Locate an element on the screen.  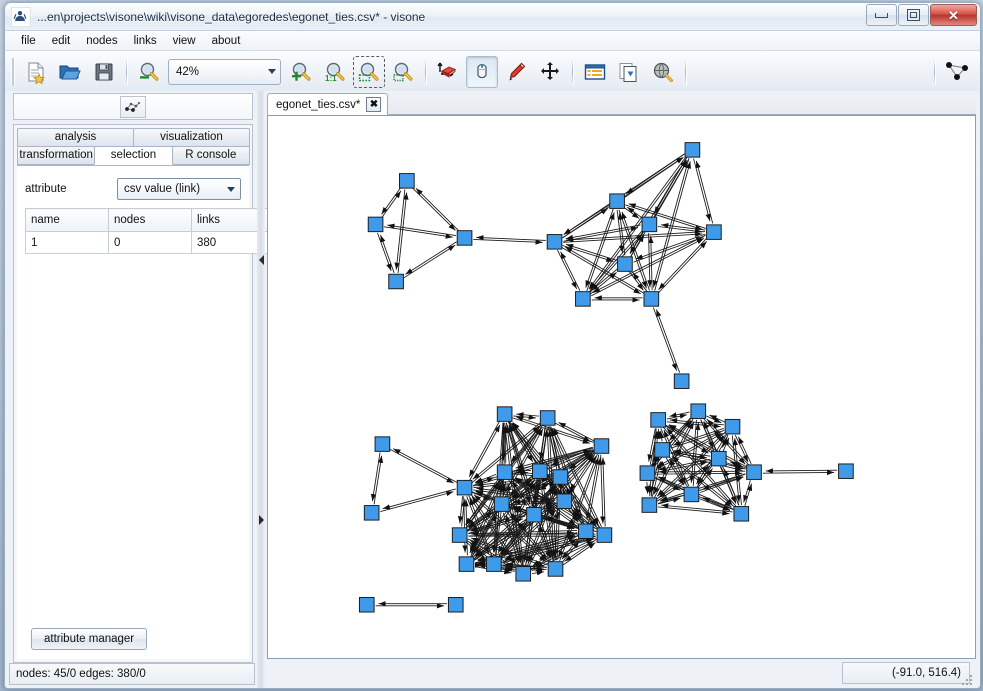
splitter-collapse-left-icon is located at coordinates (261, 259).